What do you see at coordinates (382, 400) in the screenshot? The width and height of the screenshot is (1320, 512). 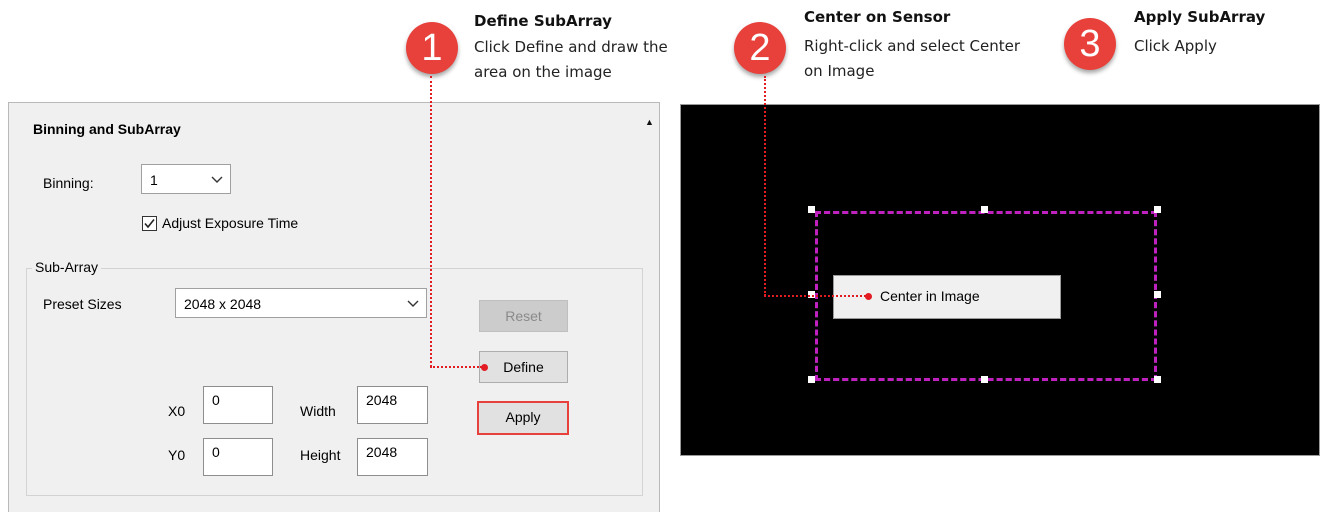 I see `width-value: 2048` at bounding box center [382, 400].